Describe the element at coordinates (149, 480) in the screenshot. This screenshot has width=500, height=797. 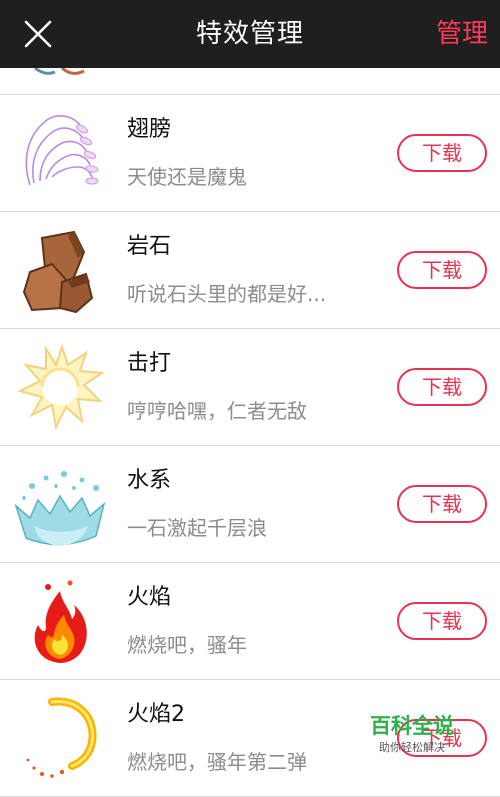
I see `effect-name: 水系` at that location.